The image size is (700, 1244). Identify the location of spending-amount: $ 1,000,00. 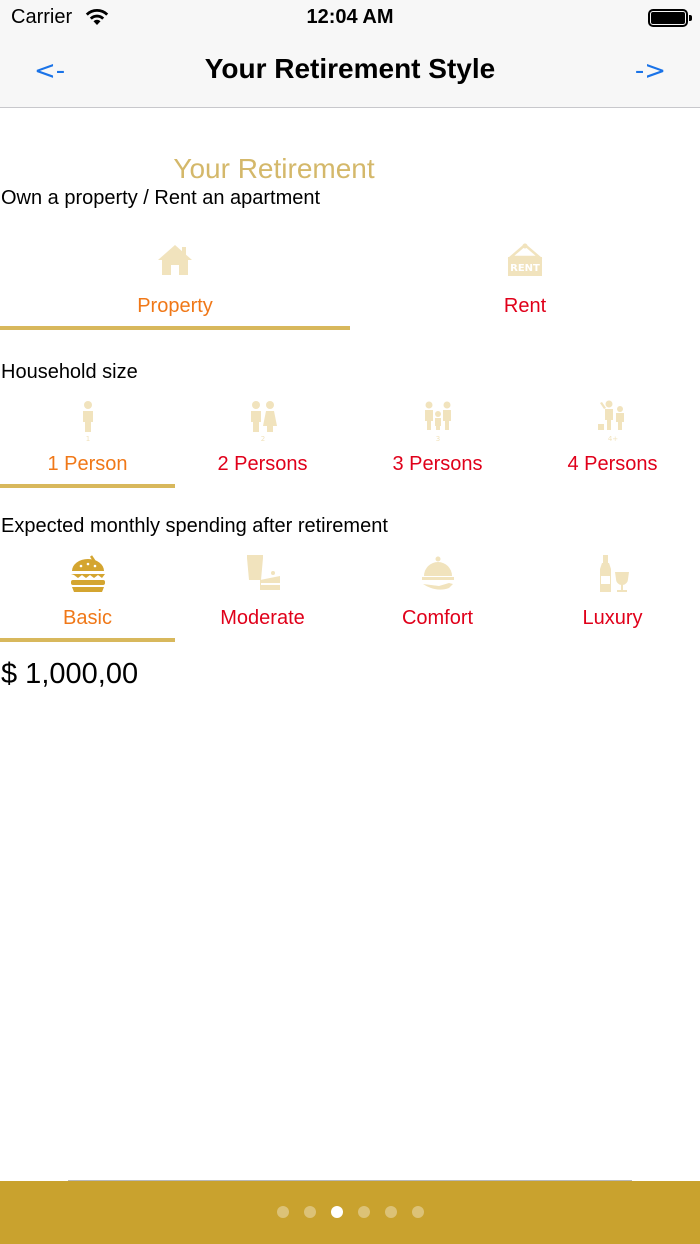
(70, 674).